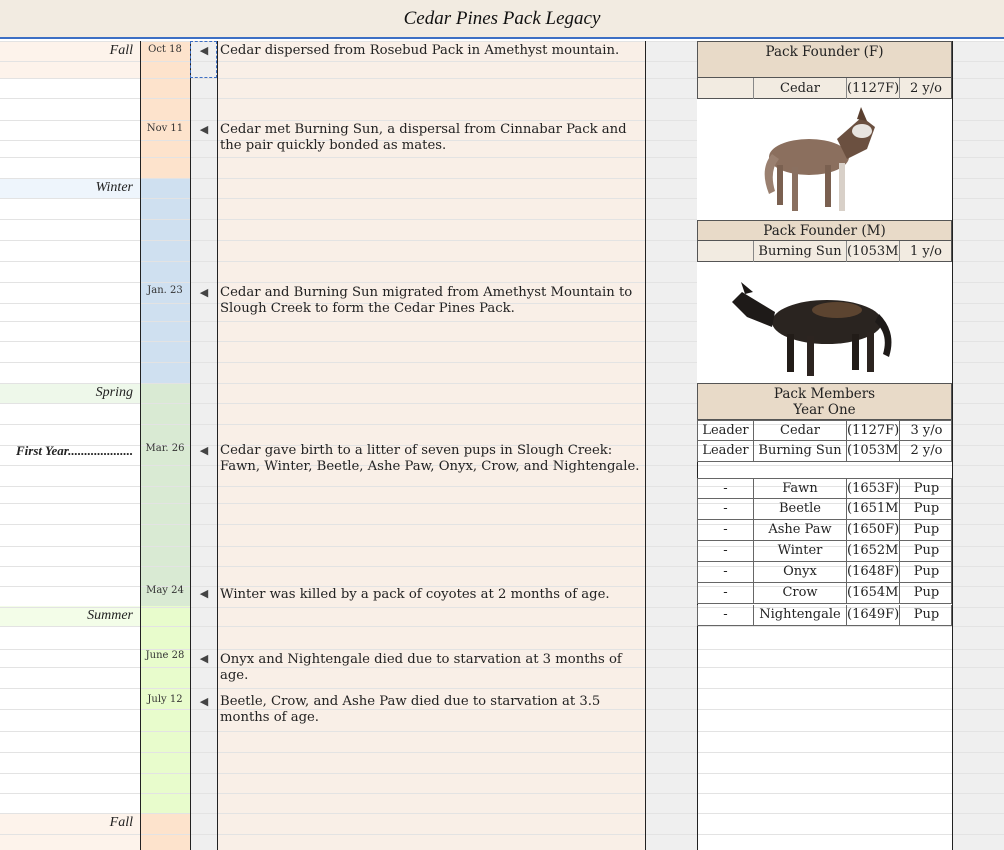 The image size is (1004, 850). I want to click on pup-row: - Beetle (1651M) Pup, so click(824, 509).